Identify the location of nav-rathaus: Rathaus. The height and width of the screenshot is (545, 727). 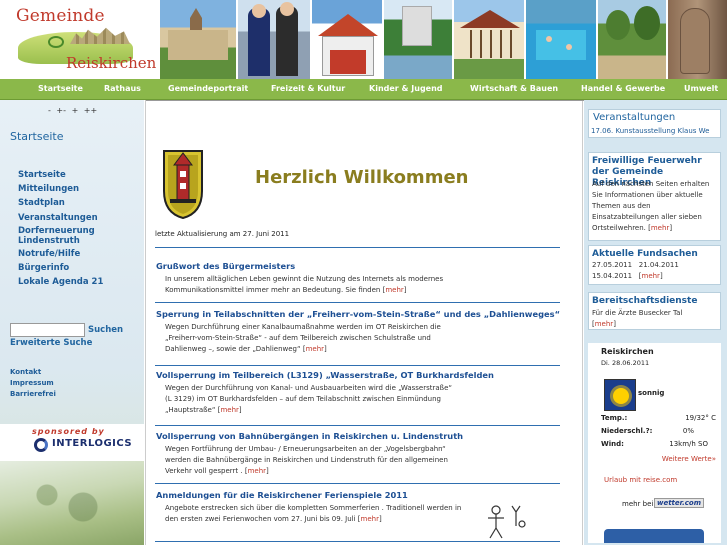
(122, 89).